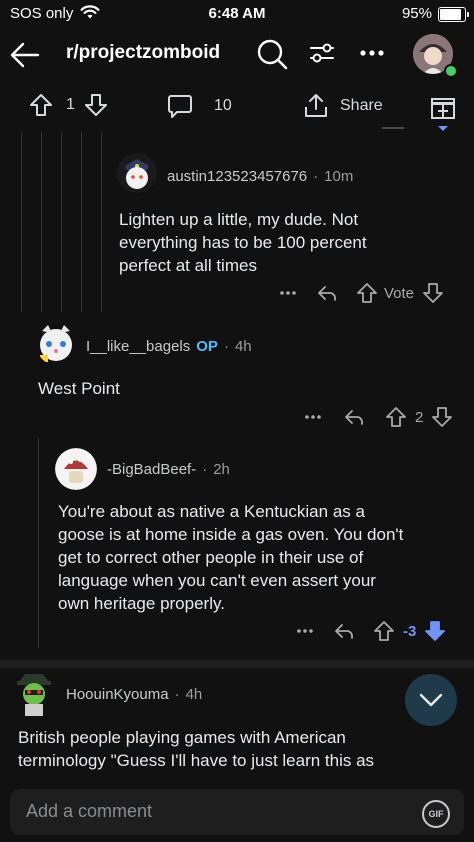 The height and width of the screenshot is (842, 474). I want to click on comment-time: 2h, so click(221, 469).